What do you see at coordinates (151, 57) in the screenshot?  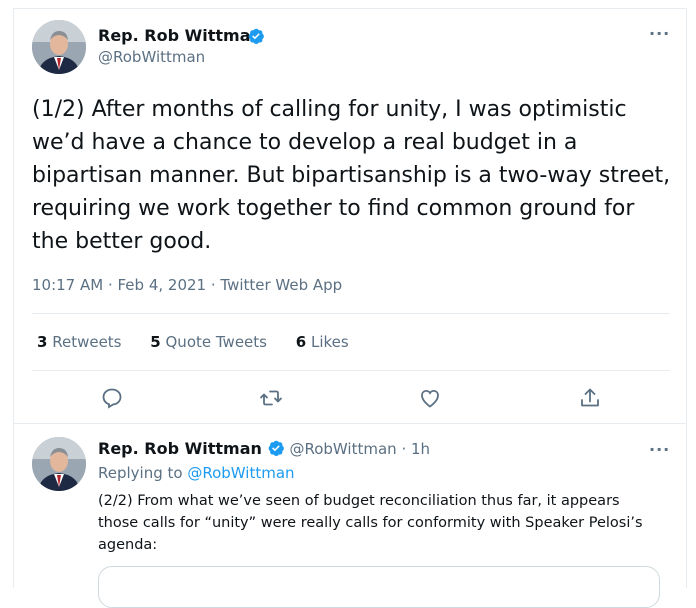 I see `author-handle: @RobWittman` at bounding box center [151, 57].